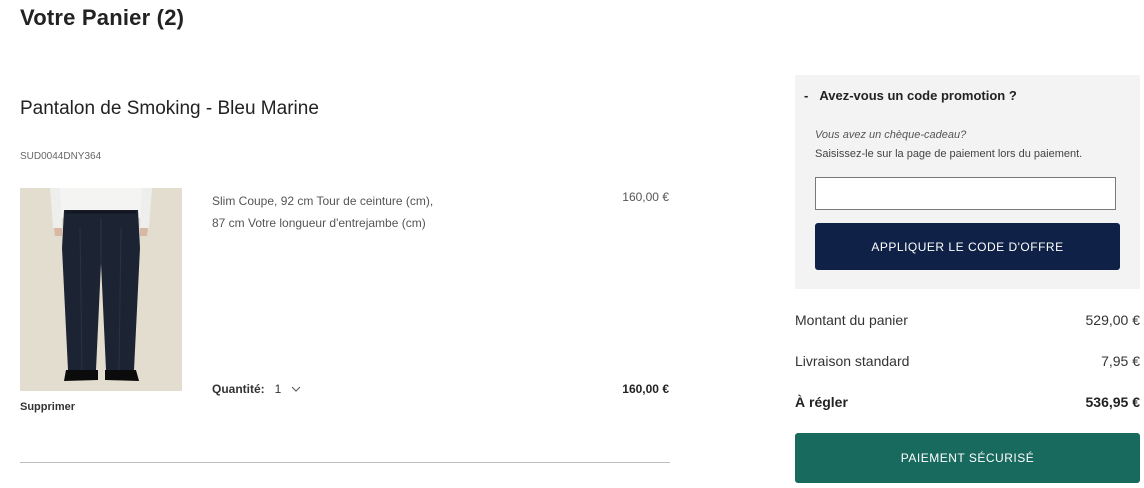  I want to click on promo-code-input, so click(965, 193).